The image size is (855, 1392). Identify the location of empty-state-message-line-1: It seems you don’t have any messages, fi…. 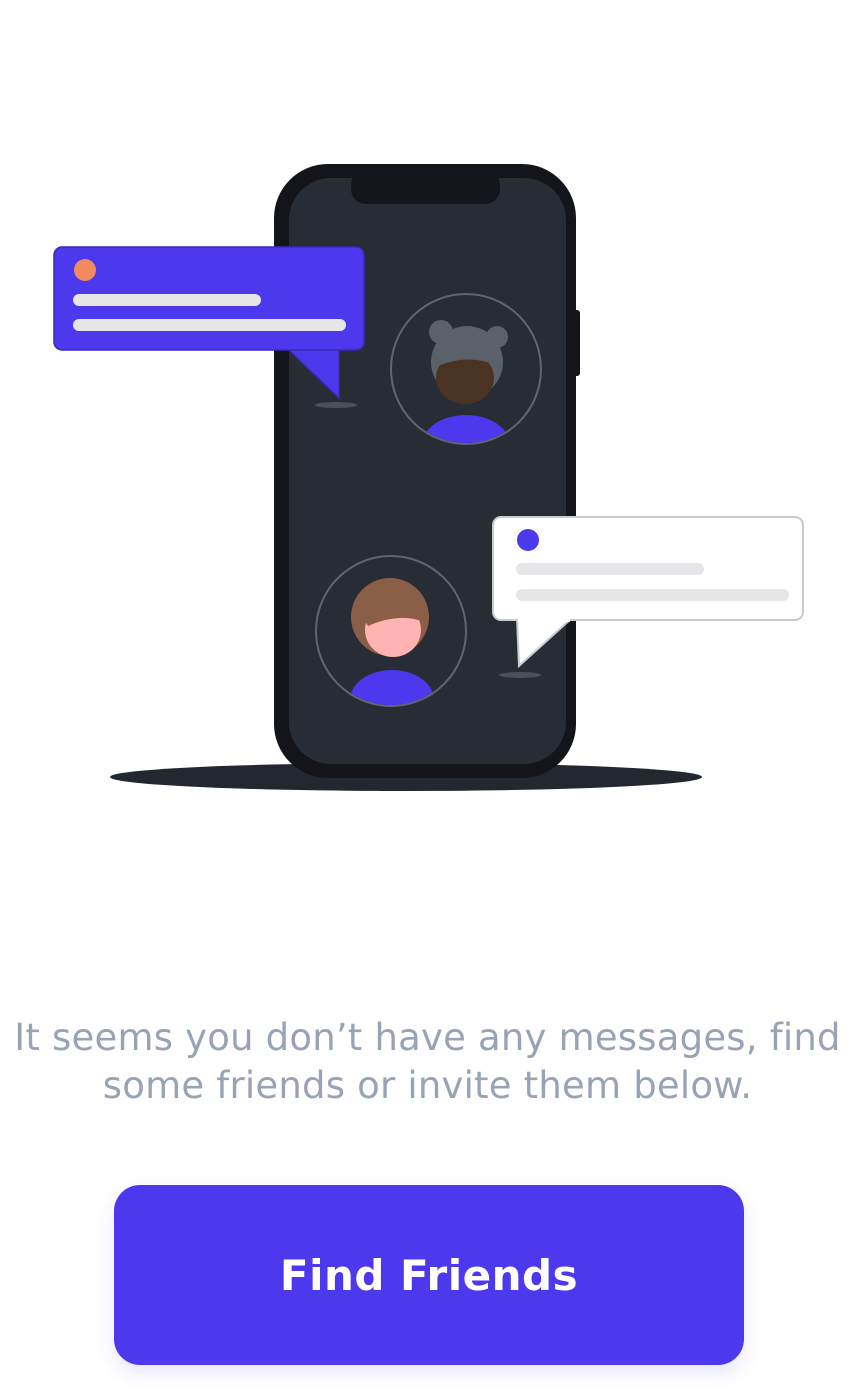
(427, 1037).